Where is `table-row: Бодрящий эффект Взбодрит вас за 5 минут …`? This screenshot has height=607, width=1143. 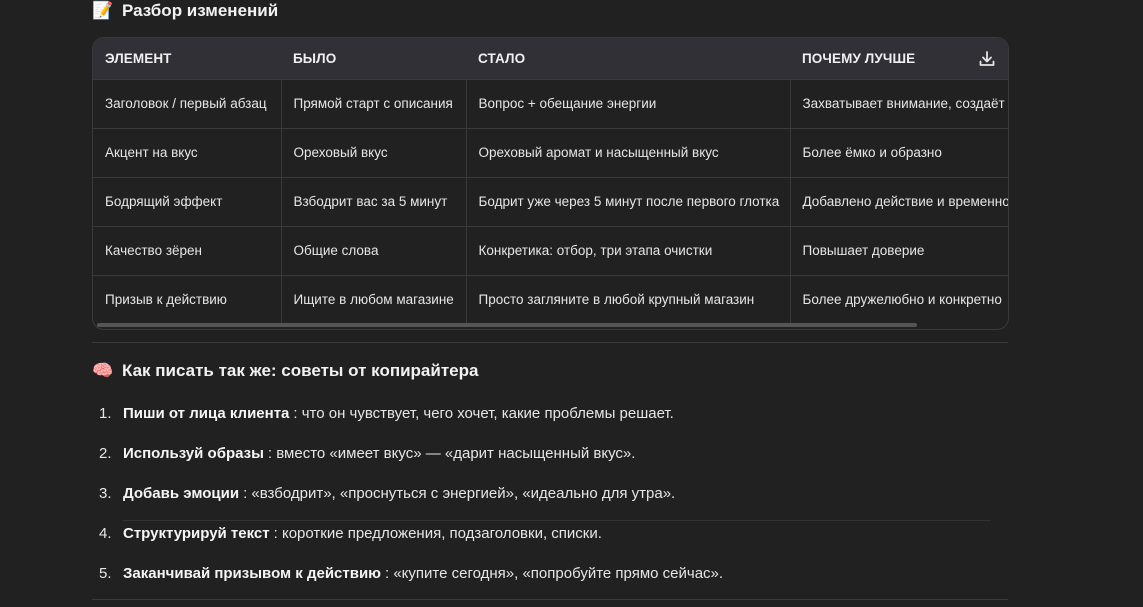 table-row: Бодрящий эффект Взбодрит вас за 5 минут … is located at coordinates (550, 201).